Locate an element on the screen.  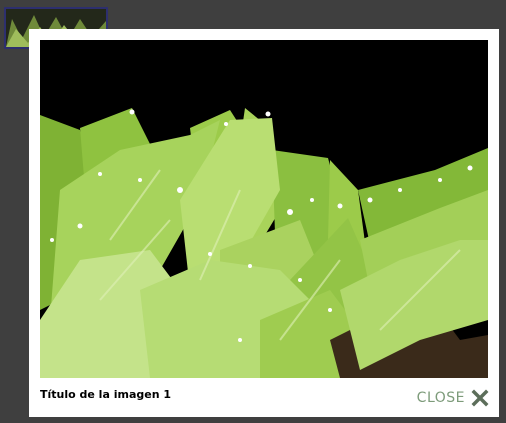
close-button: CLOSE is located at coordinates (453, 398).